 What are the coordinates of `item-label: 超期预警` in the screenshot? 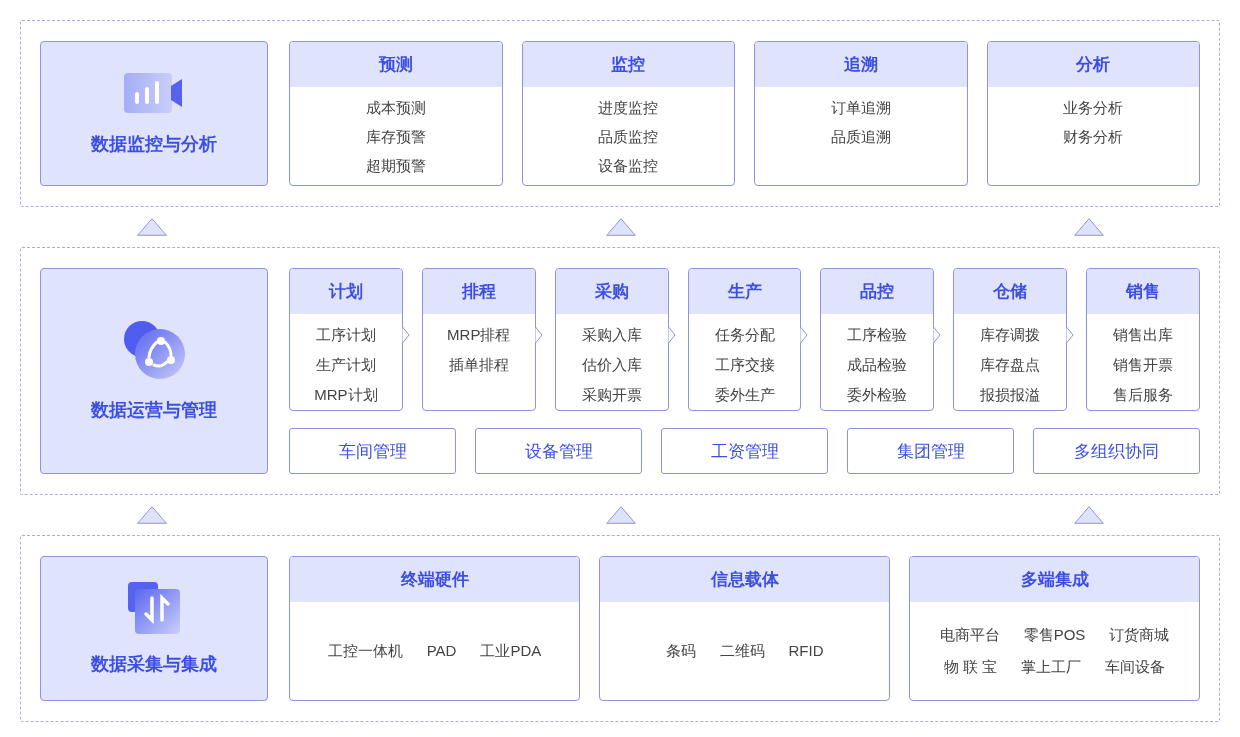 It's located at (395, 166).